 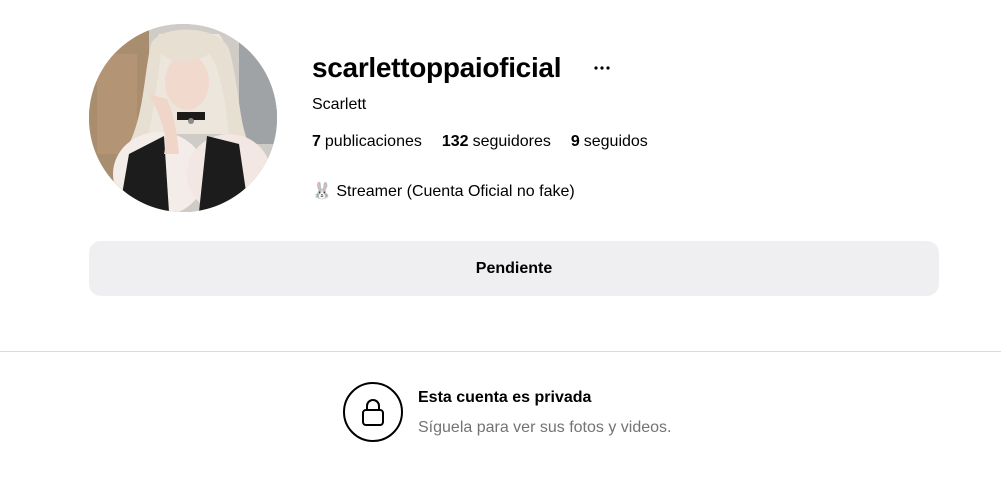 I want to click on profile-bio: 🐰 Streamer (Cuenta Oficial no fake), so click(x=443, y=191).